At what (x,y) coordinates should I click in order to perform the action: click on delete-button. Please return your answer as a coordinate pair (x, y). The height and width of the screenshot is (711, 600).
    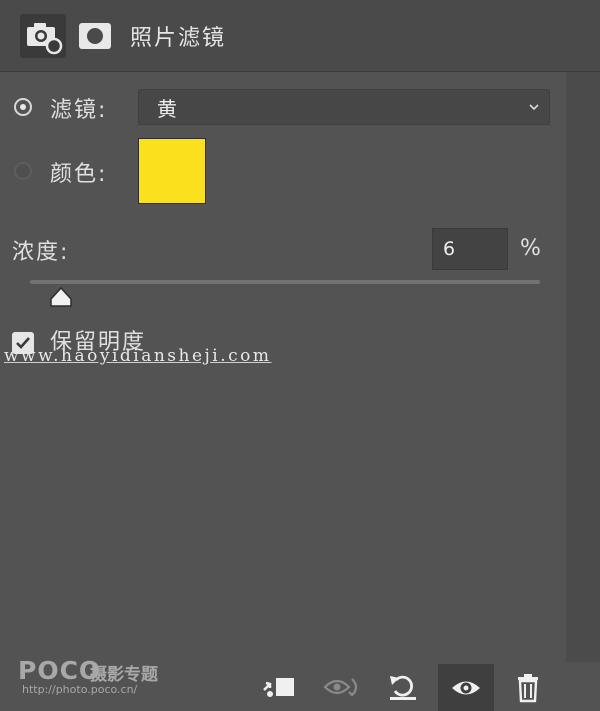
    Looking at the image, I should click on (528, 687).